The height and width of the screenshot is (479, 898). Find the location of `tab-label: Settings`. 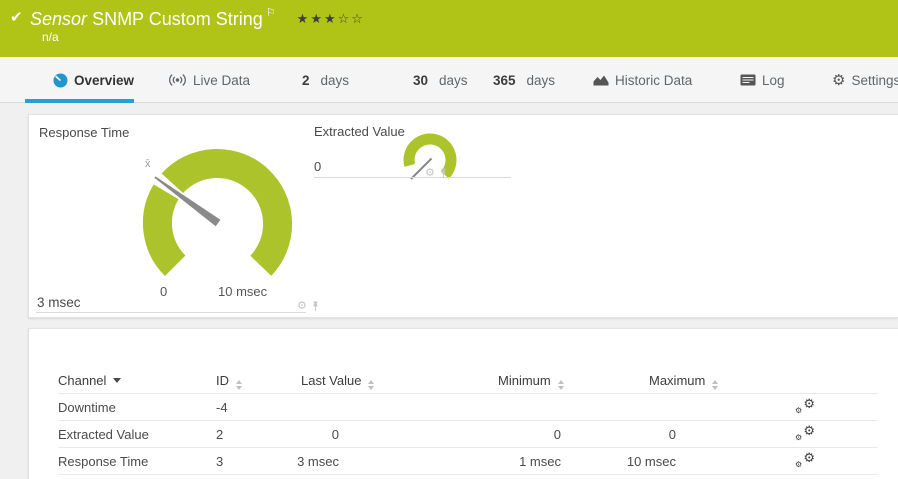

tab-label: Settings is located at coordinates (874, 80).